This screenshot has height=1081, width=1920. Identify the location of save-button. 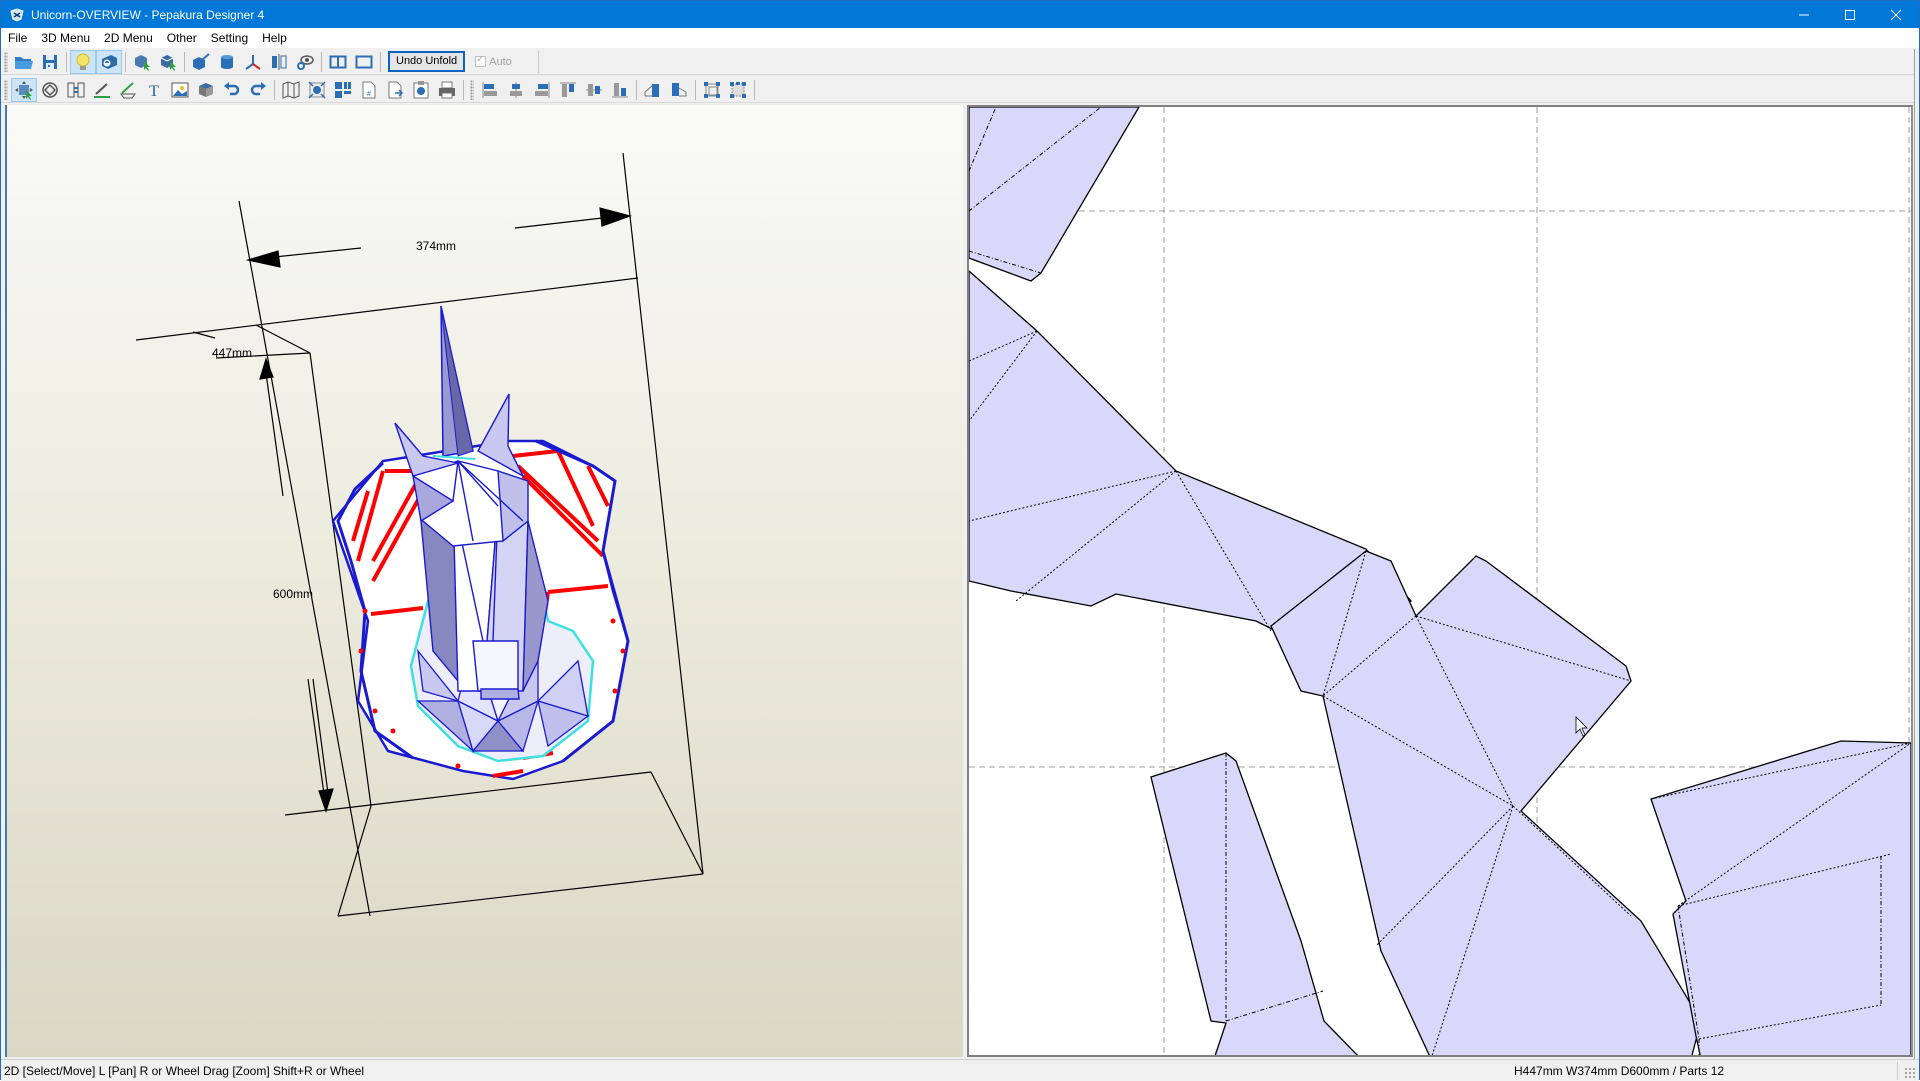
(50, 62).